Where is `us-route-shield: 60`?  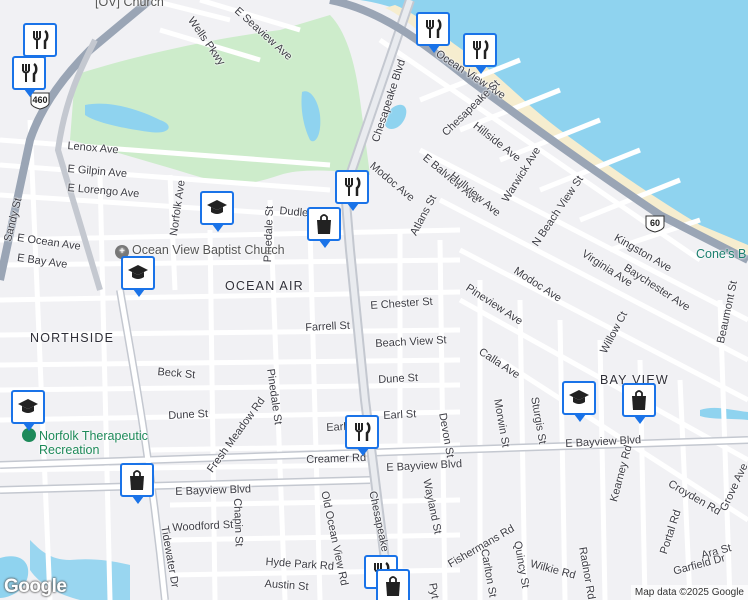 us-route-shield: 60 is located at coordinates (655, 224).